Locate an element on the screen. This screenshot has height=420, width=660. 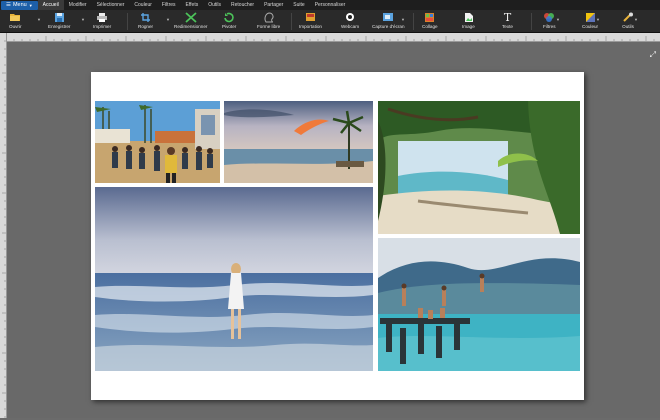
print-button: Imprimer is located at coordinates (102, 21).